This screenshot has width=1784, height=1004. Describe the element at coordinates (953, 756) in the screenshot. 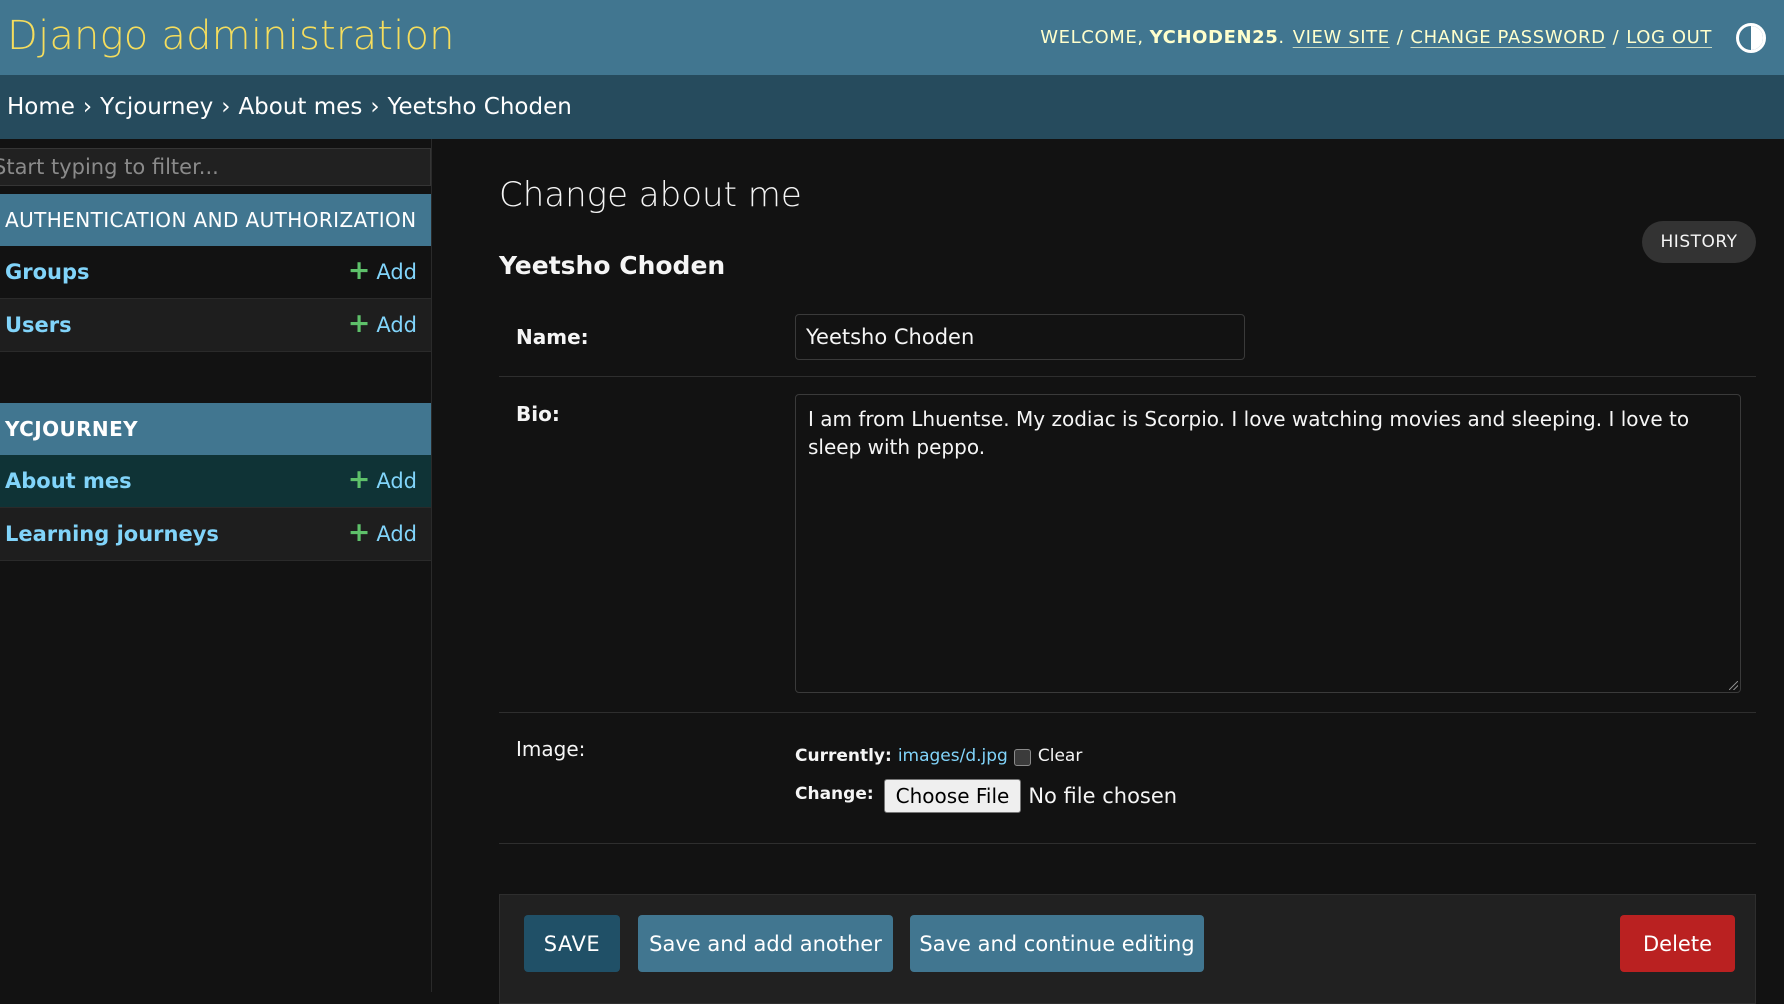

I see `current-file-link: images/d.jpg` at that location.